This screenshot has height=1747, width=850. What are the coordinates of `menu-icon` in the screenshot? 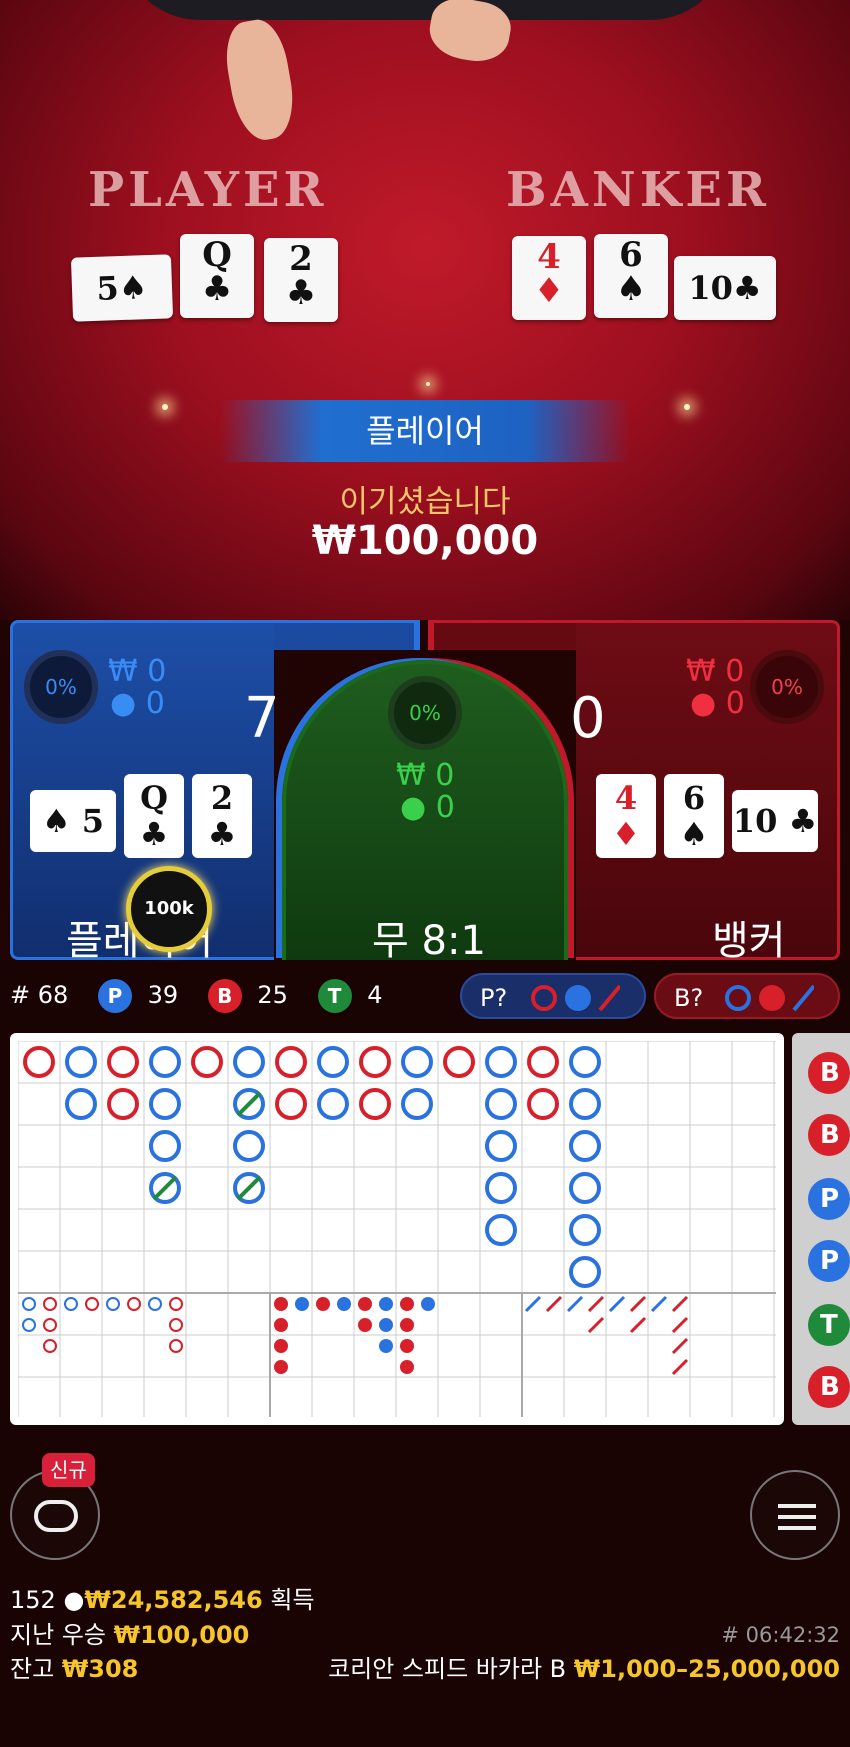 It's located at (797, 1517).